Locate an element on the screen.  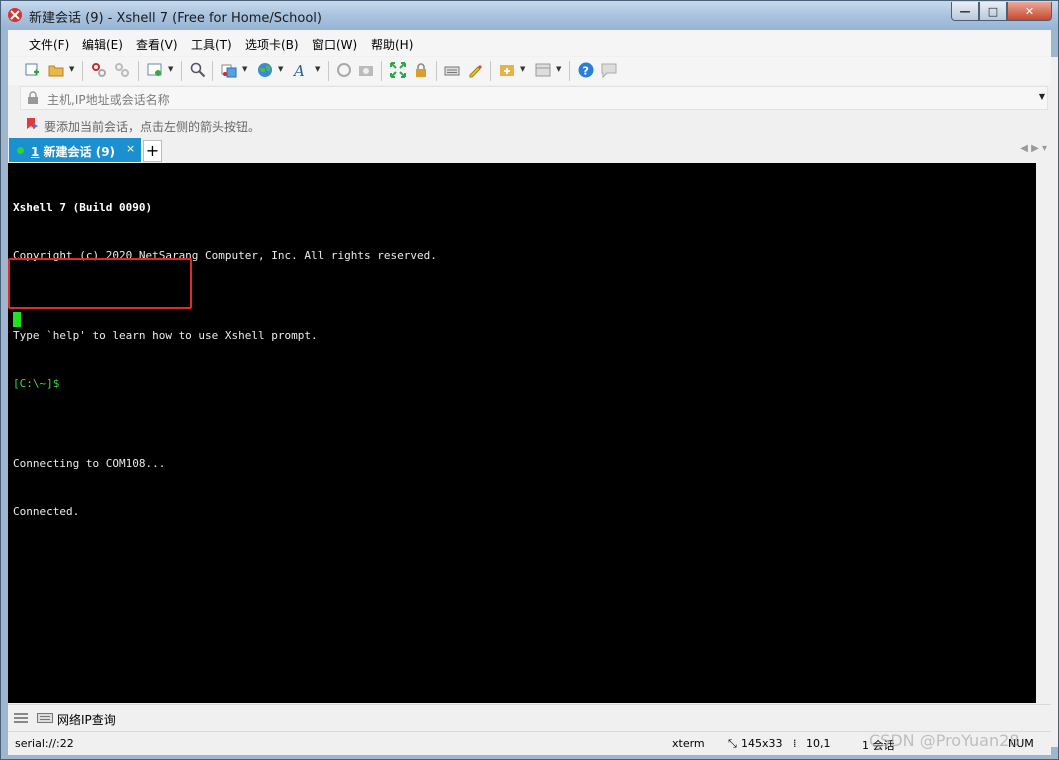
transfer-icon is located at coordinates (229, 70).